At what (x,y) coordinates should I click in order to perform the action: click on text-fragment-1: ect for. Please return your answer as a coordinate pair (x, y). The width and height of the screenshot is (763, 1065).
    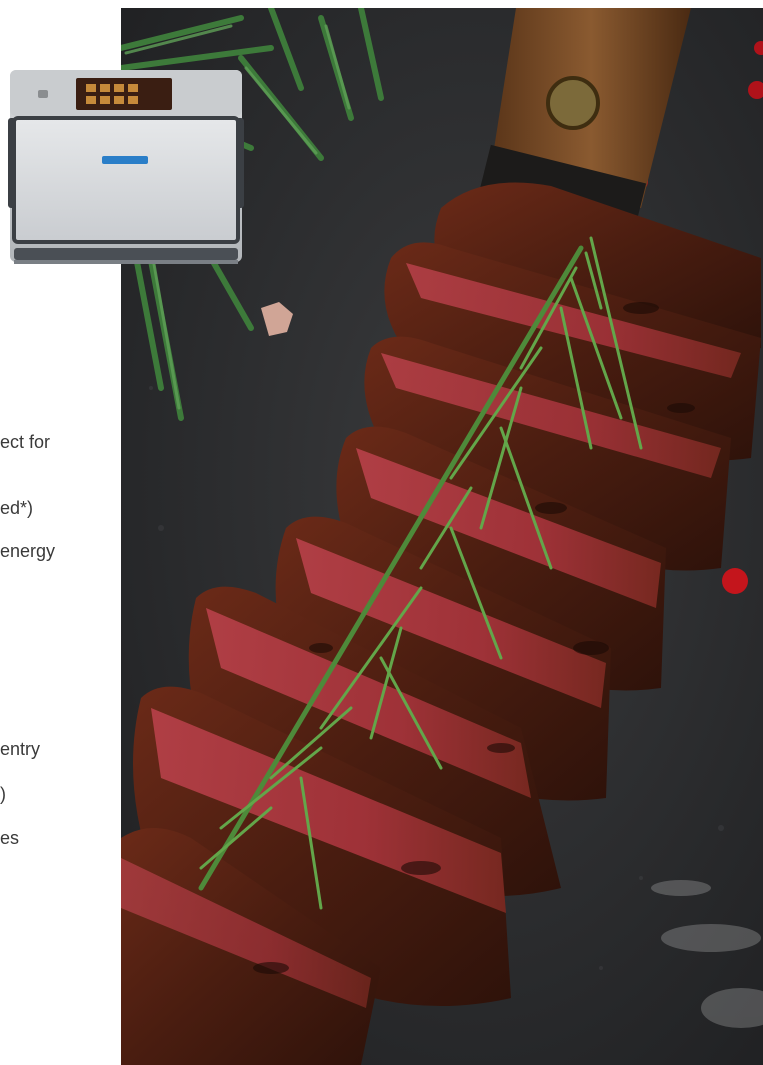
    Looking at the image, I should click on (25, 442).